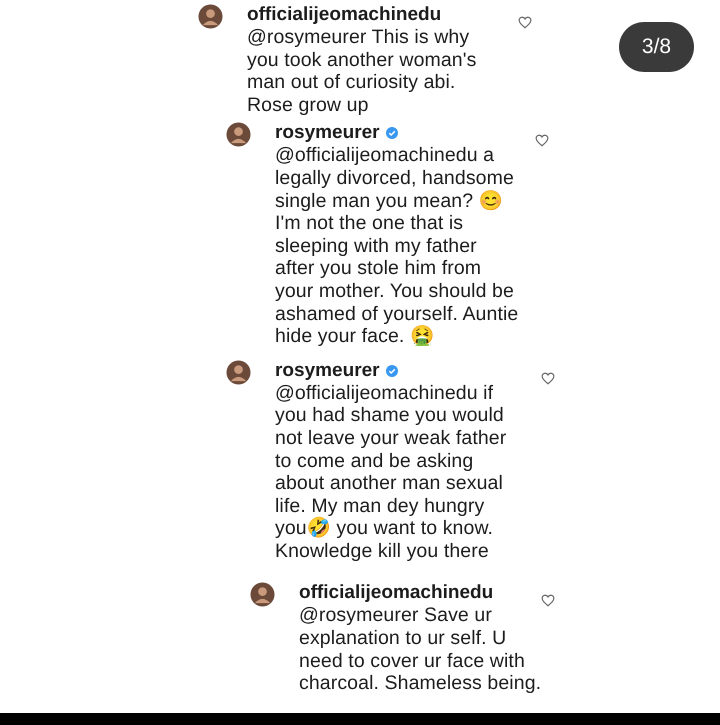  I want to click on comment-text: @officialijeomachinedu if you had shame you would not leave your weak father to come and be asking about another man sexual life. My man dey hungry you🤣 you want to know. Knowledge kill you there, so click(391, 472).